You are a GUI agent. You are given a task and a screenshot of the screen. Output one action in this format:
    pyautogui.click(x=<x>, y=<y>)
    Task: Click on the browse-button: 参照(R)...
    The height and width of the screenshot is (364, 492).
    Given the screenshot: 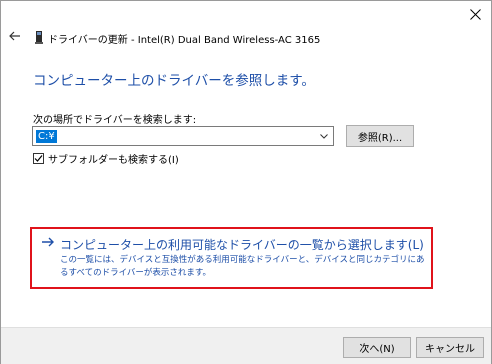 What is the action you would take?
    pyautogui.click(x=380, y=136)
    